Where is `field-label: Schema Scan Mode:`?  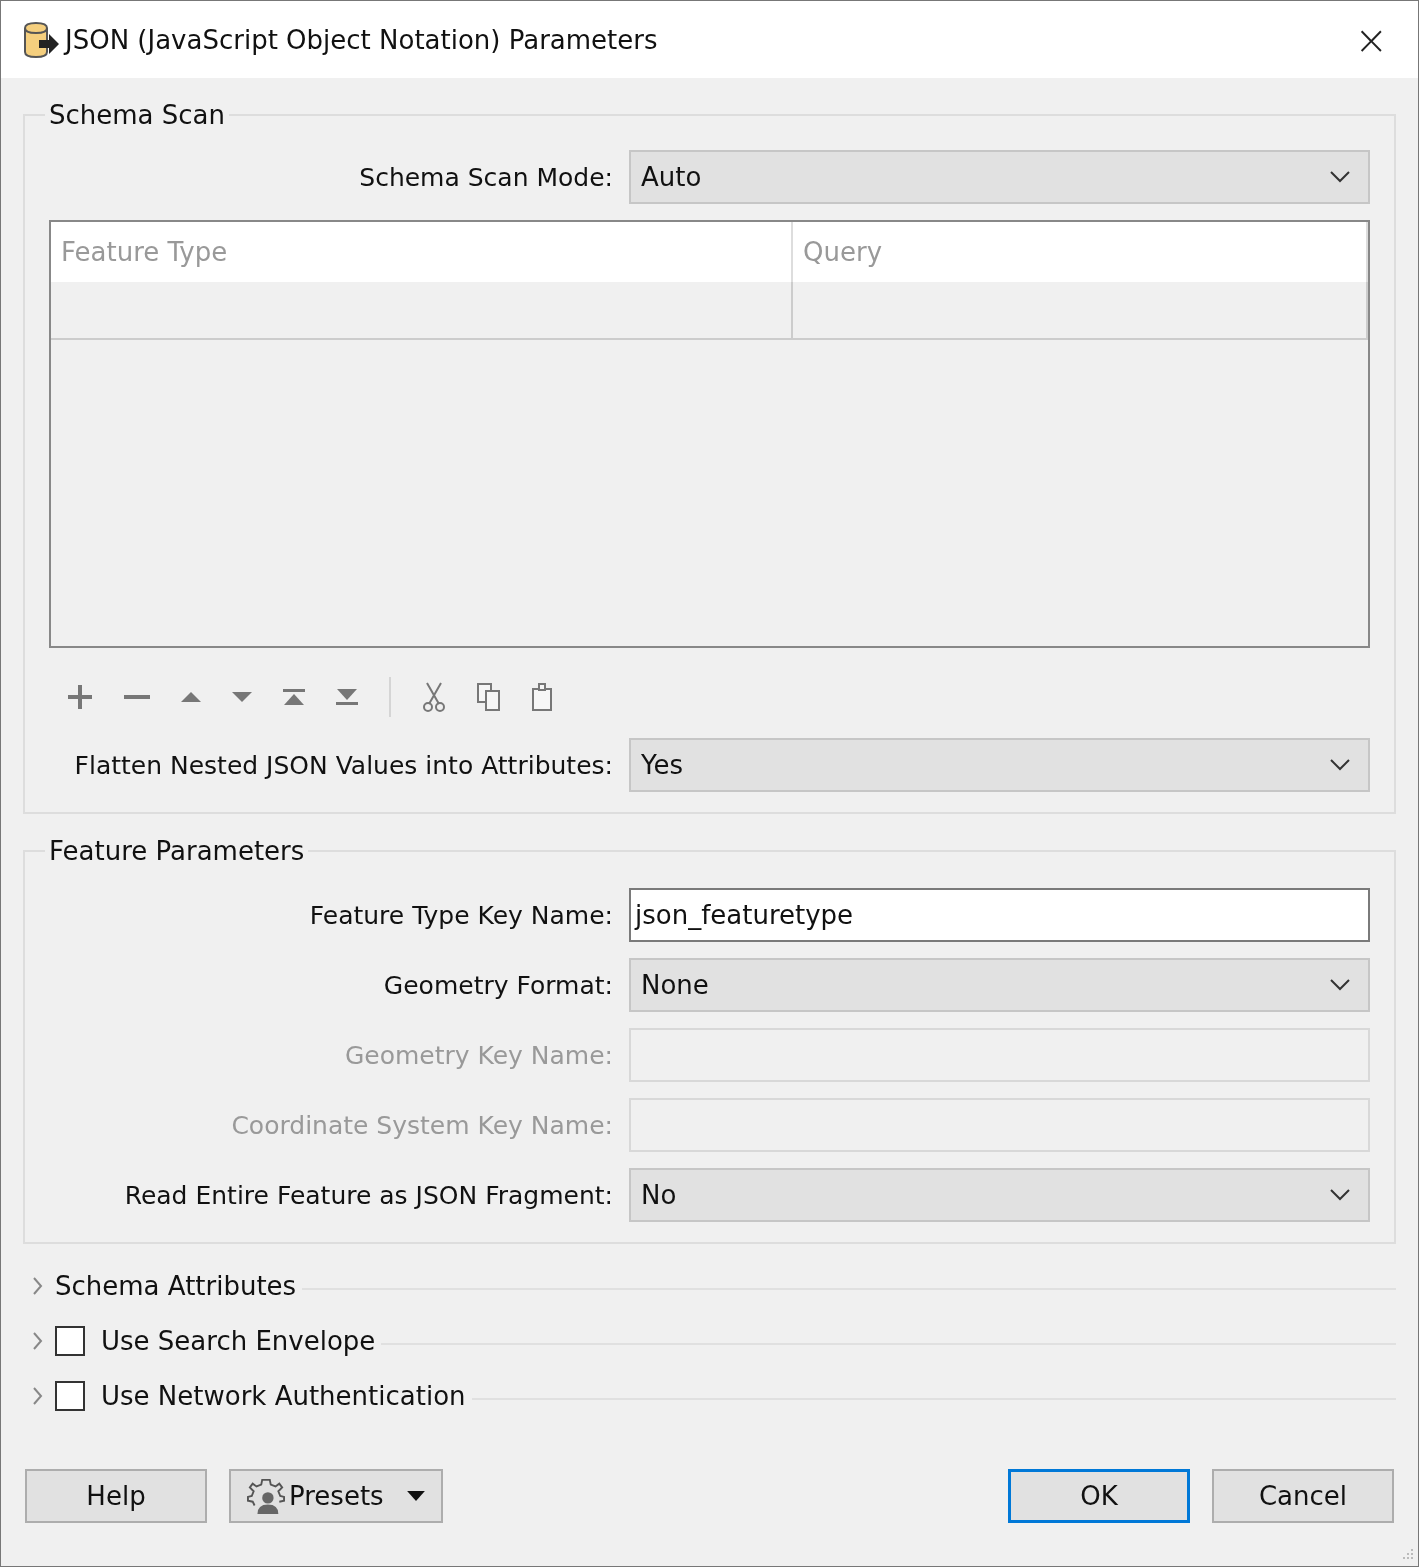
field-label: Schema Scan Mode: is located at coordinates (486, 177).